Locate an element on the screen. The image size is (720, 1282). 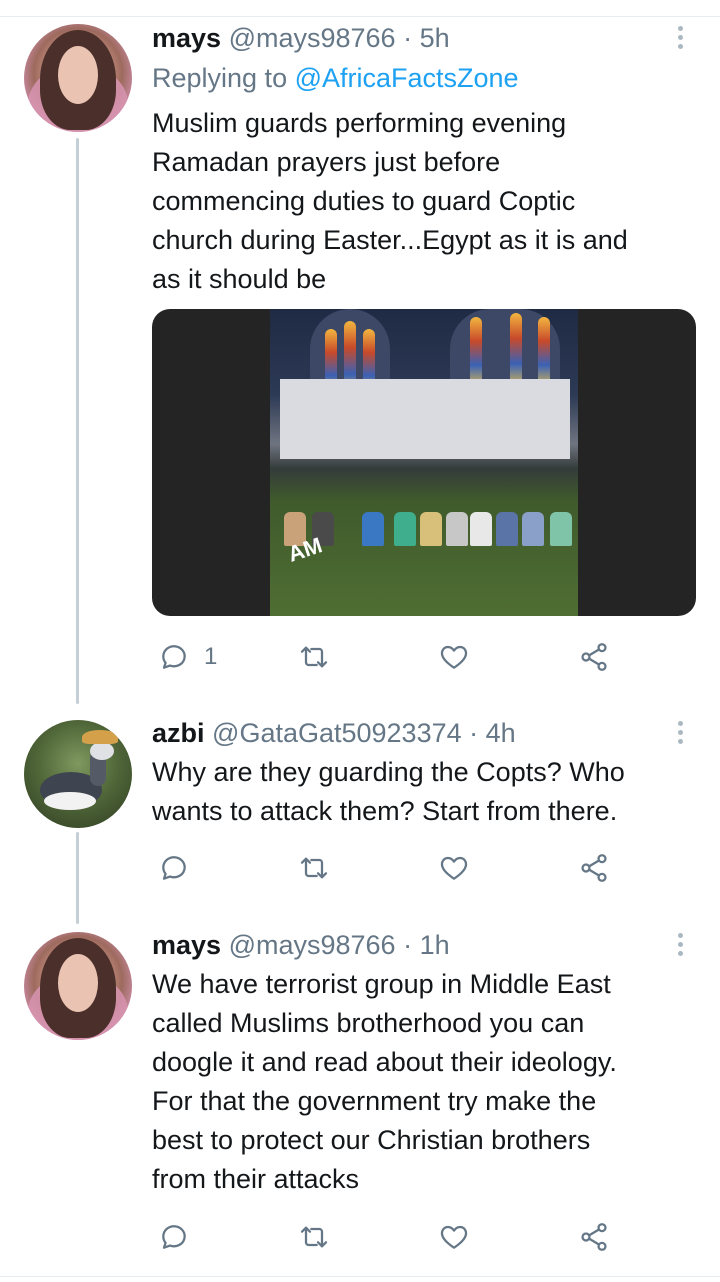
tweet-text-line: We have terrorist group in Middle East is located at coordinates (381, 984).